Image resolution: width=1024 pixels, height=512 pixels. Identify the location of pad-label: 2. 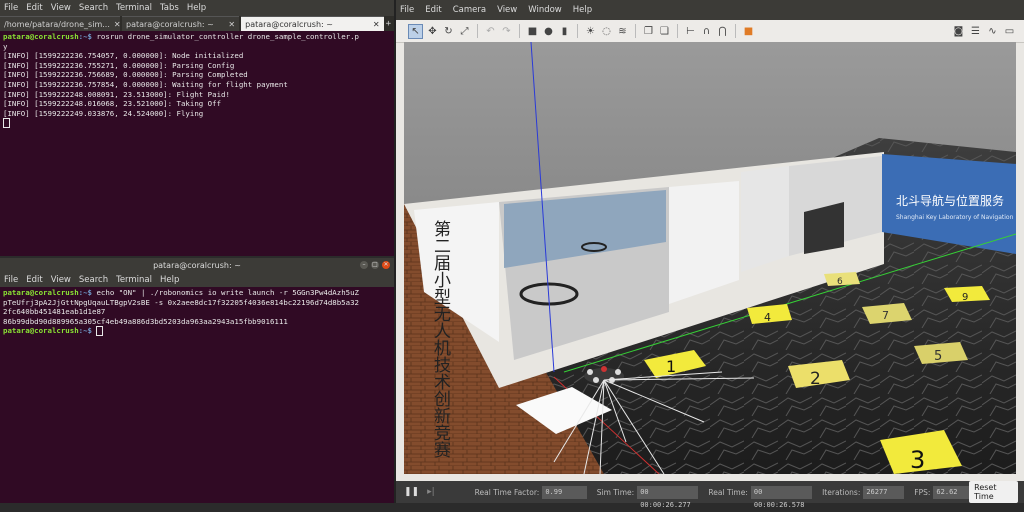
(815, 379).